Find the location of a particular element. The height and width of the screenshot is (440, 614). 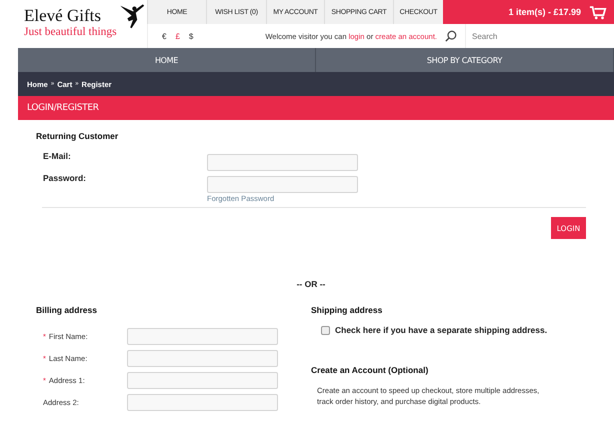

search-icon is located at coordinates (451, 36).